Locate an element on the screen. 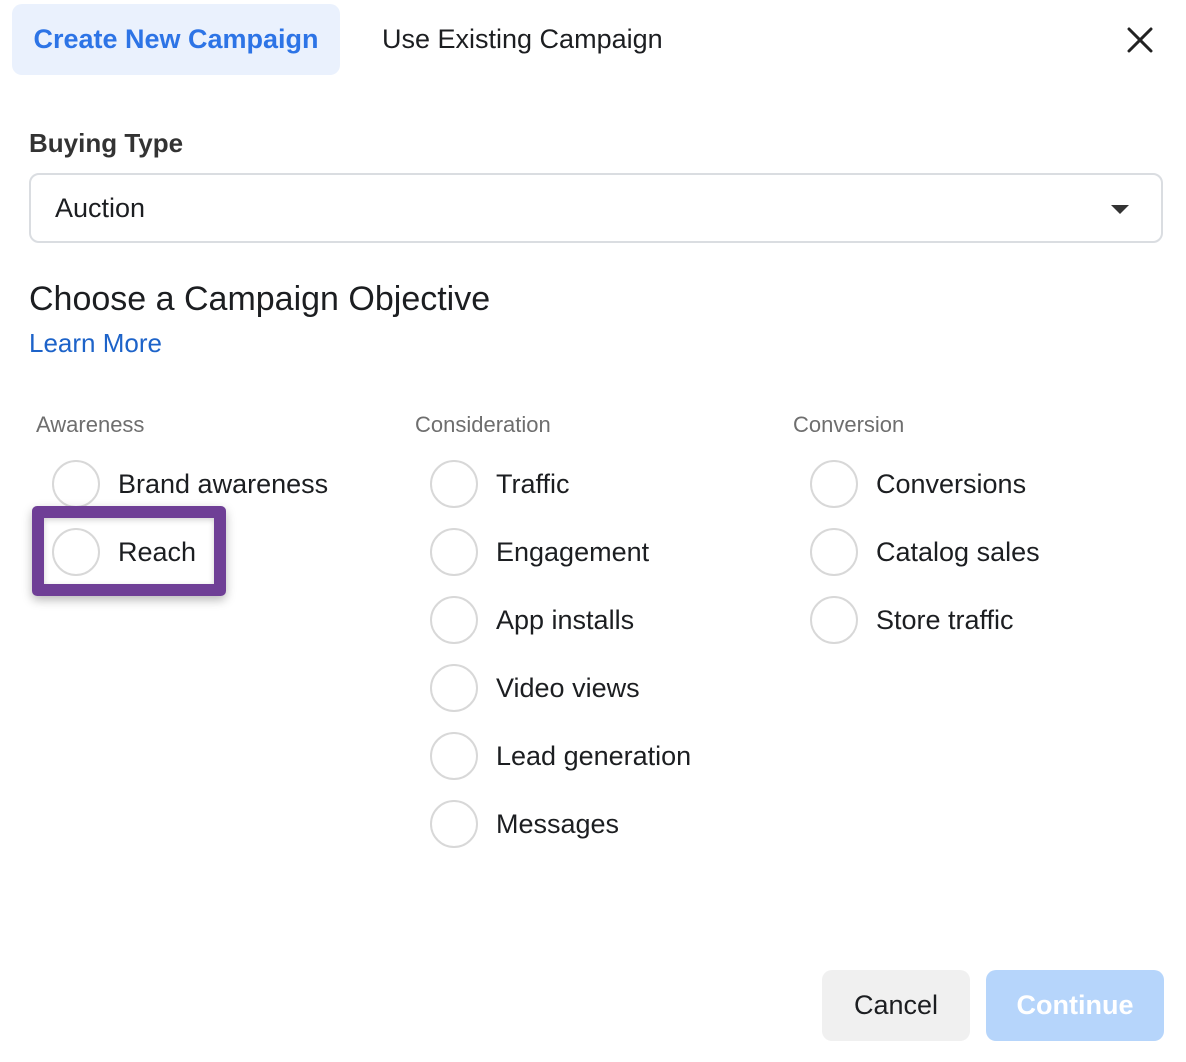 This screenshot has height=1062, width=1186. option-conversions: Conversions is located at coordinates (918, 484).